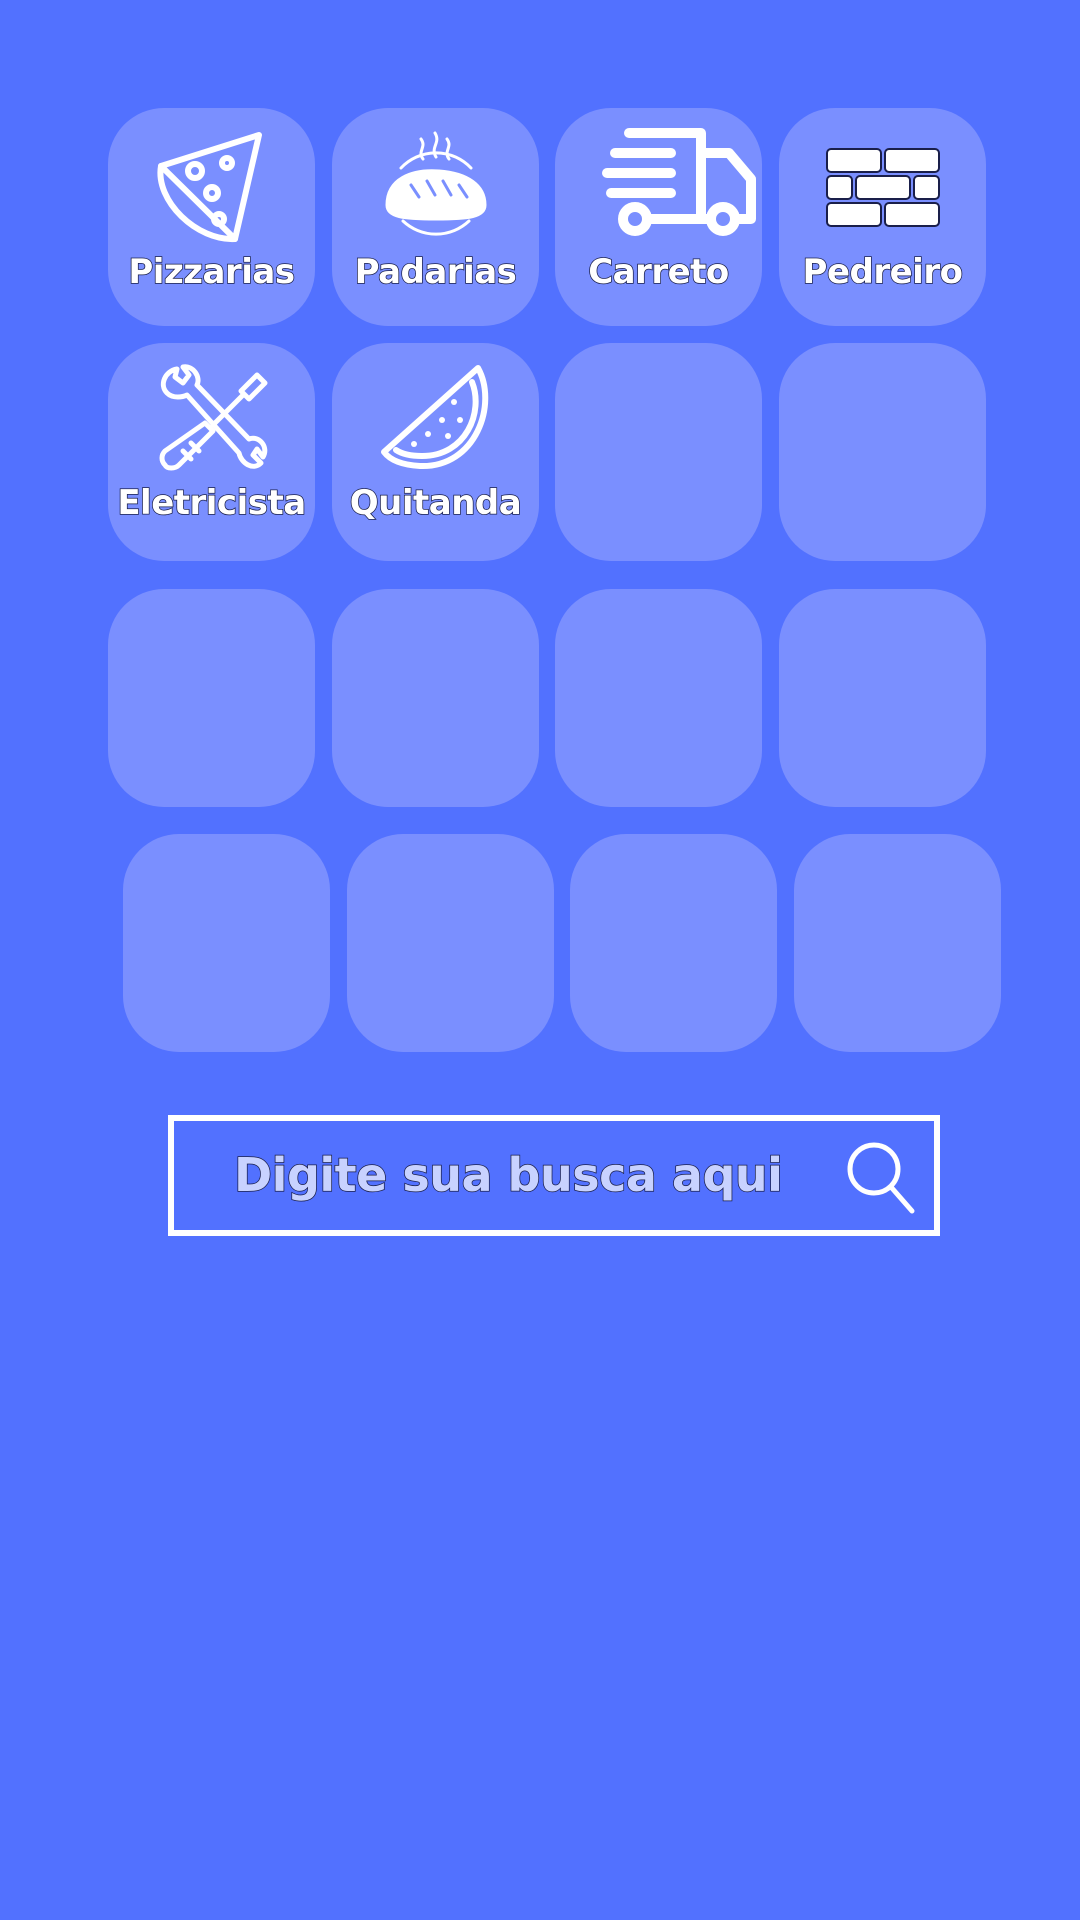 The width and height of the screenshot is (1080, 1920). I want to click on category-label: Pizzarias, so click(212, 272).